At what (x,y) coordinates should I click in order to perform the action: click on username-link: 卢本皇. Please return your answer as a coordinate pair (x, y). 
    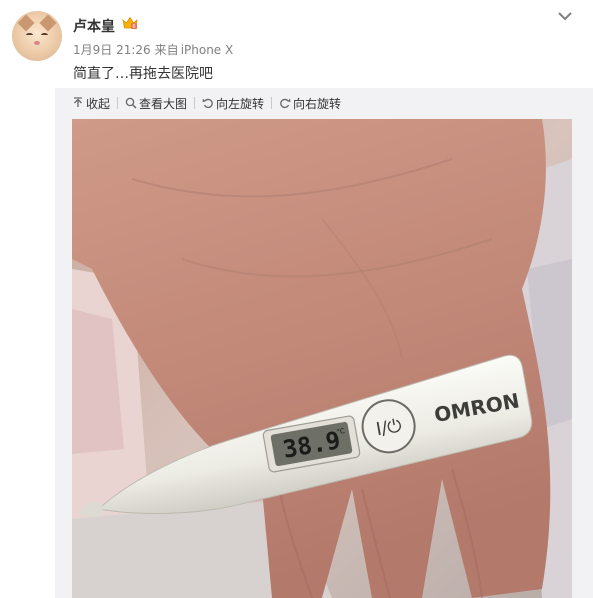
    Looking at the image, I should click on (94, 26).